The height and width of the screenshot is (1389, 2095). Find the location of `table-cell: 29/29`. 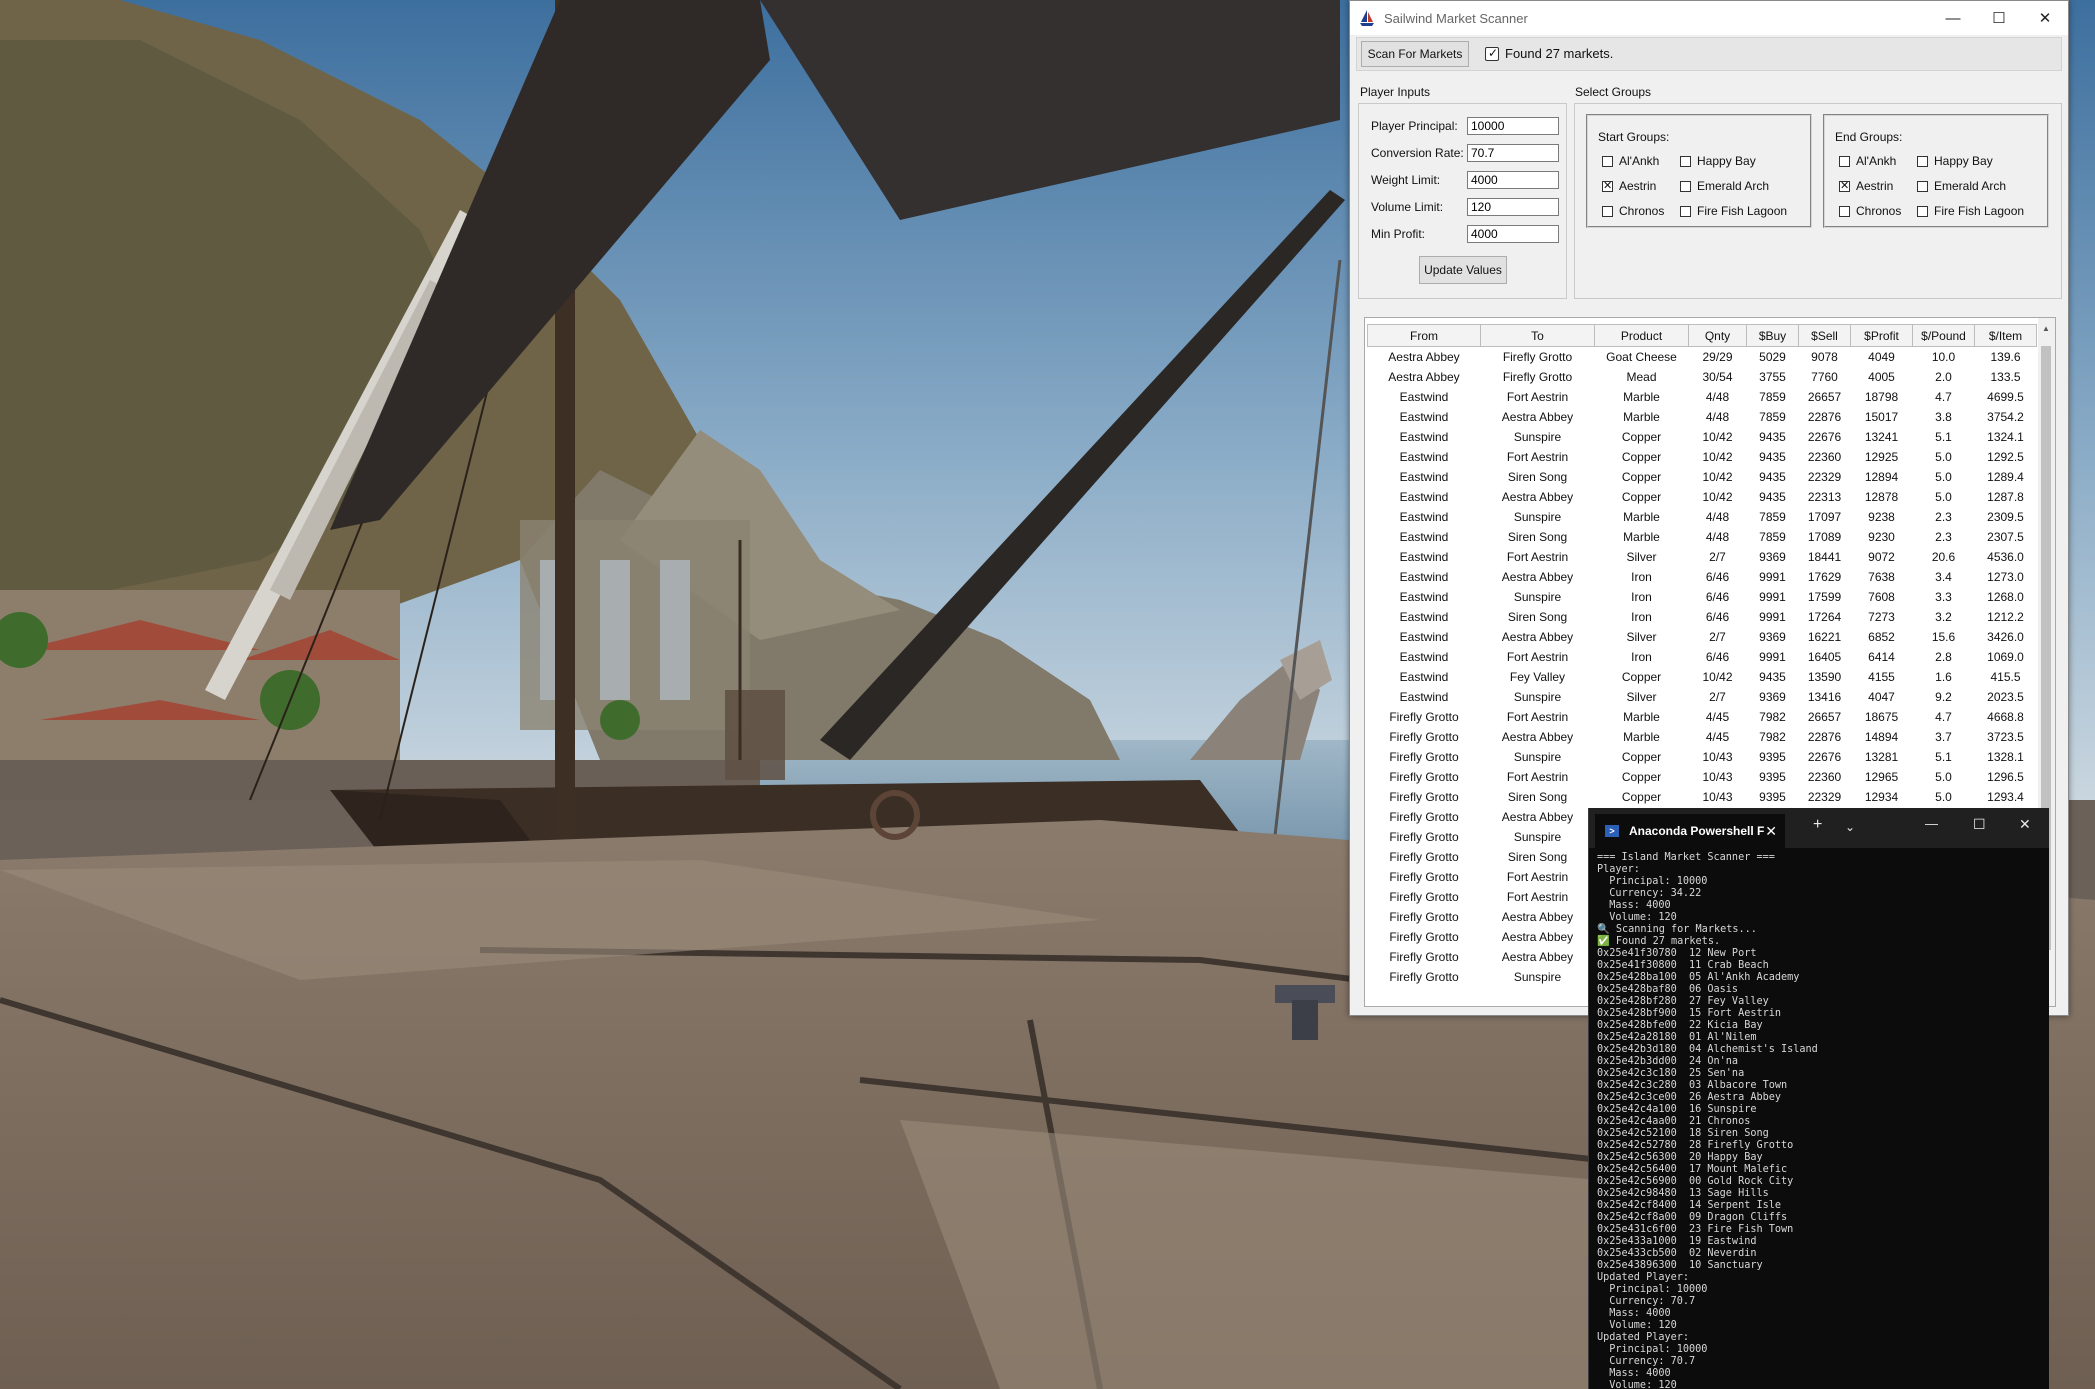

table-cell: 29/29 is located at coordinates (1717, 357).